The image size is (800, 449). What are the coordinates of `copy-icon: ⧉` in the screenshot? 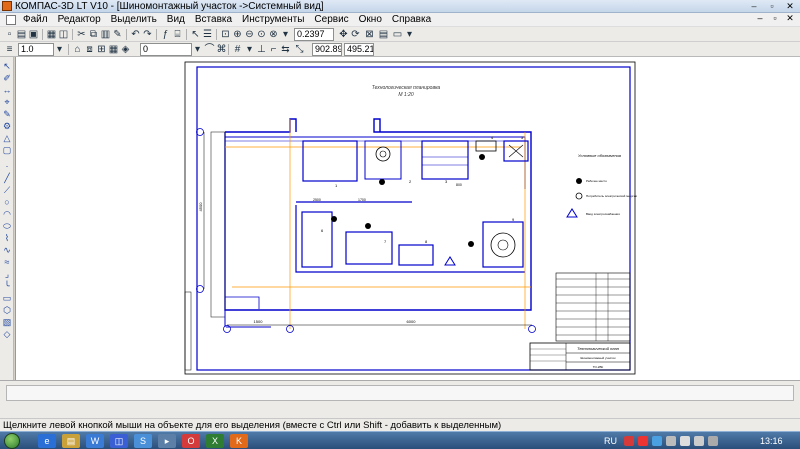 It's located at (93, 34).